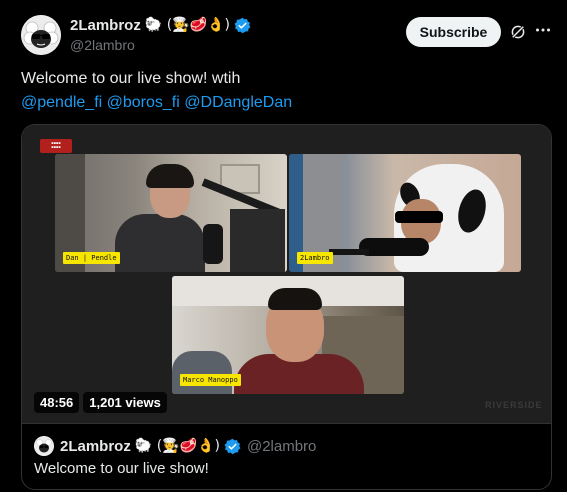 Image resolution: width=567 pixels, height=492 pixels. What do you see at coordinates (91, 258) in the screenshot?
I see `participant-name-tag: Dan | Pendle` at bounding box center [91, 258].